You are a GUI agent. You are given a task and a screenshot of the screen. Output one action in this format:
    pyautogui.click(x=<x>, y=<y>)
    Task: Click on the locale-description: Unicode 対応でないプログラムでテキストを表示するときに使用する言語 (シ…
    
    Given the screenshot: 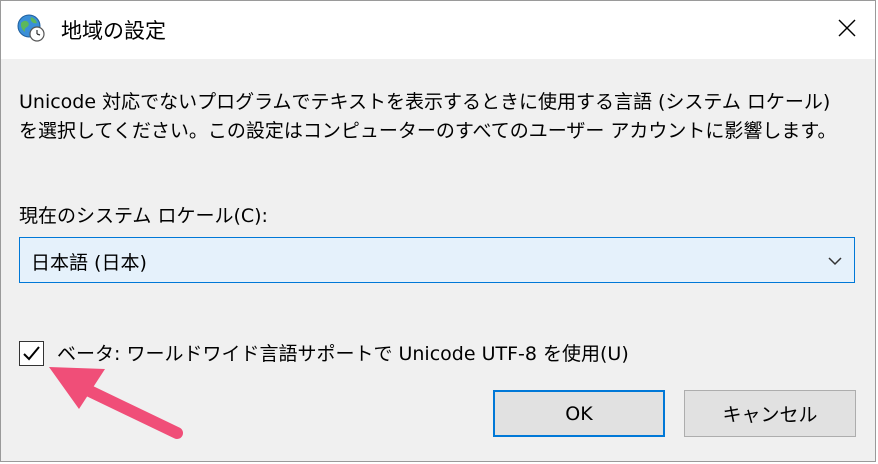 What is the action you would take?
    pyautogui.click(x=428, y=116)
    